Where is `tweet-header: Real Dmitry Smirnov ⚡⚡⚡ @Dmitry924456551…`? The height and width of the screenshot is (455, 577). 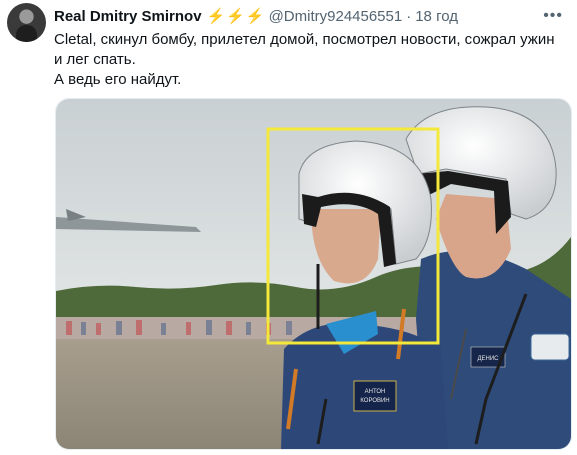
tweet-header: Real Dmitry Smirnov ⚡⚡⚡ @Dmitry924456551… is located at coordinates (295, 16).